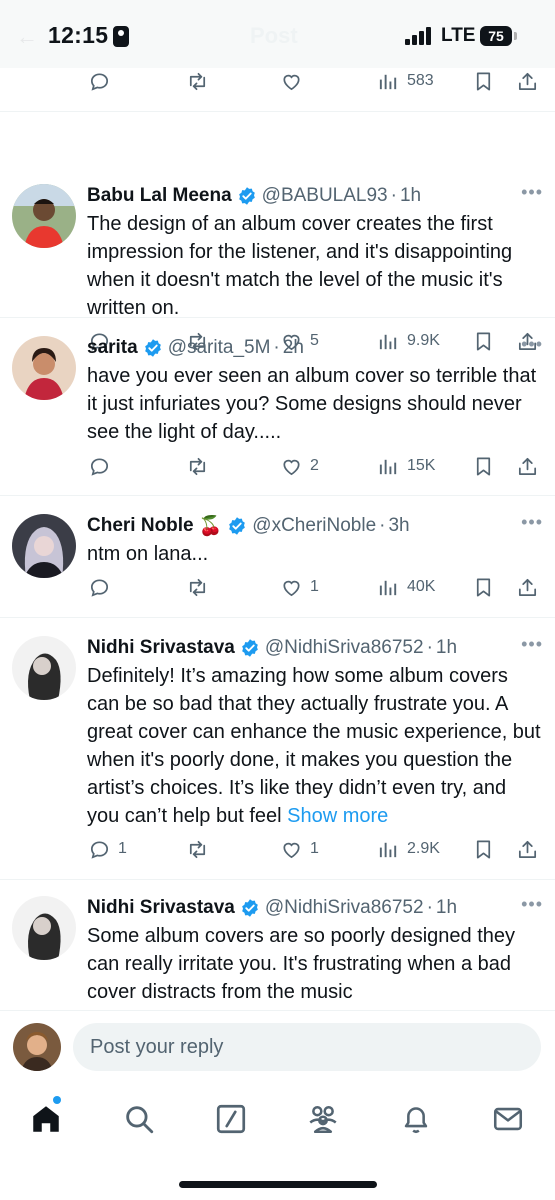 This screenshot has height=1200, width=555. I want to click on author-handle: @sarita_5M, so click(219, 348).